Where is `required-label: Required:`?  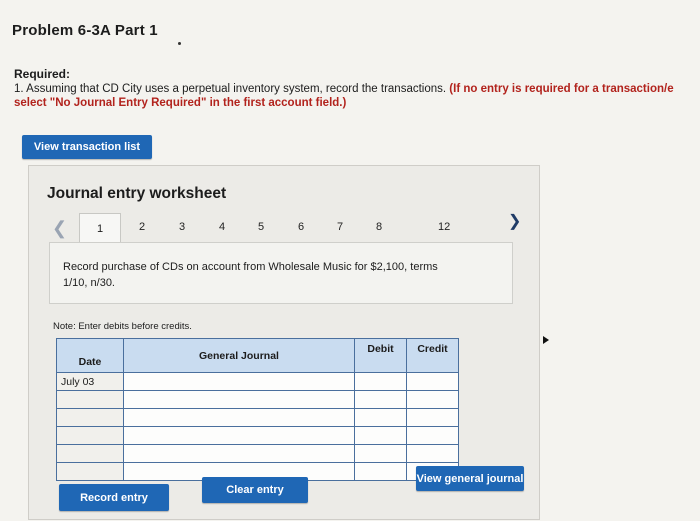 required-label: Required: is located at coordinates (42, 74).